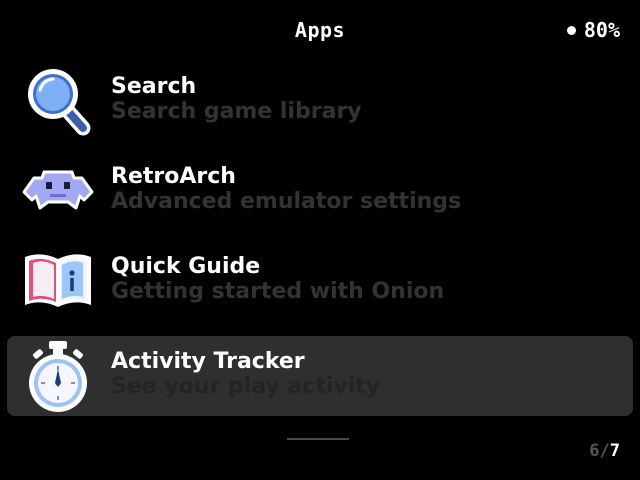 Image resolution: width=640 pixels, height=480 pixels. I want to click on item-title: RetroArch, so click(173, 176).